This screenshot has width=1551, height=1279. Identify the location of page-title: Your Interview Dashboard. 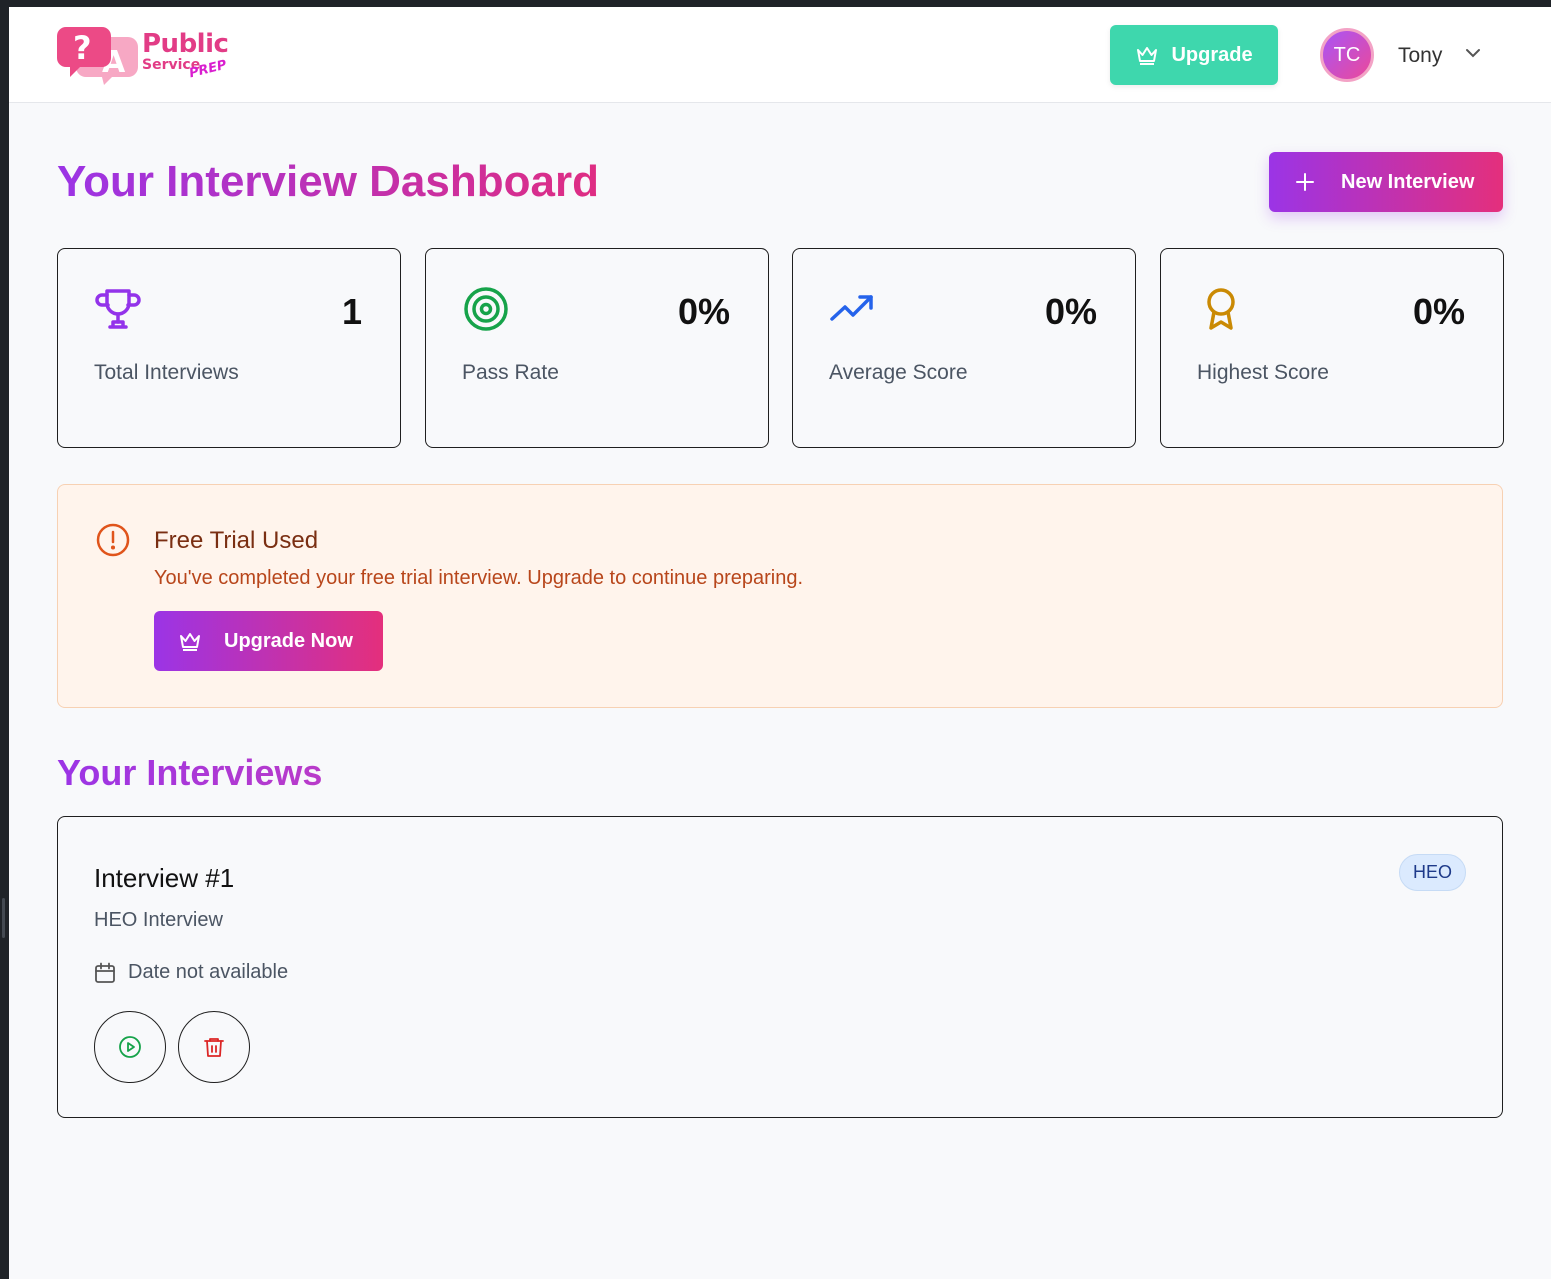
(328, 181).